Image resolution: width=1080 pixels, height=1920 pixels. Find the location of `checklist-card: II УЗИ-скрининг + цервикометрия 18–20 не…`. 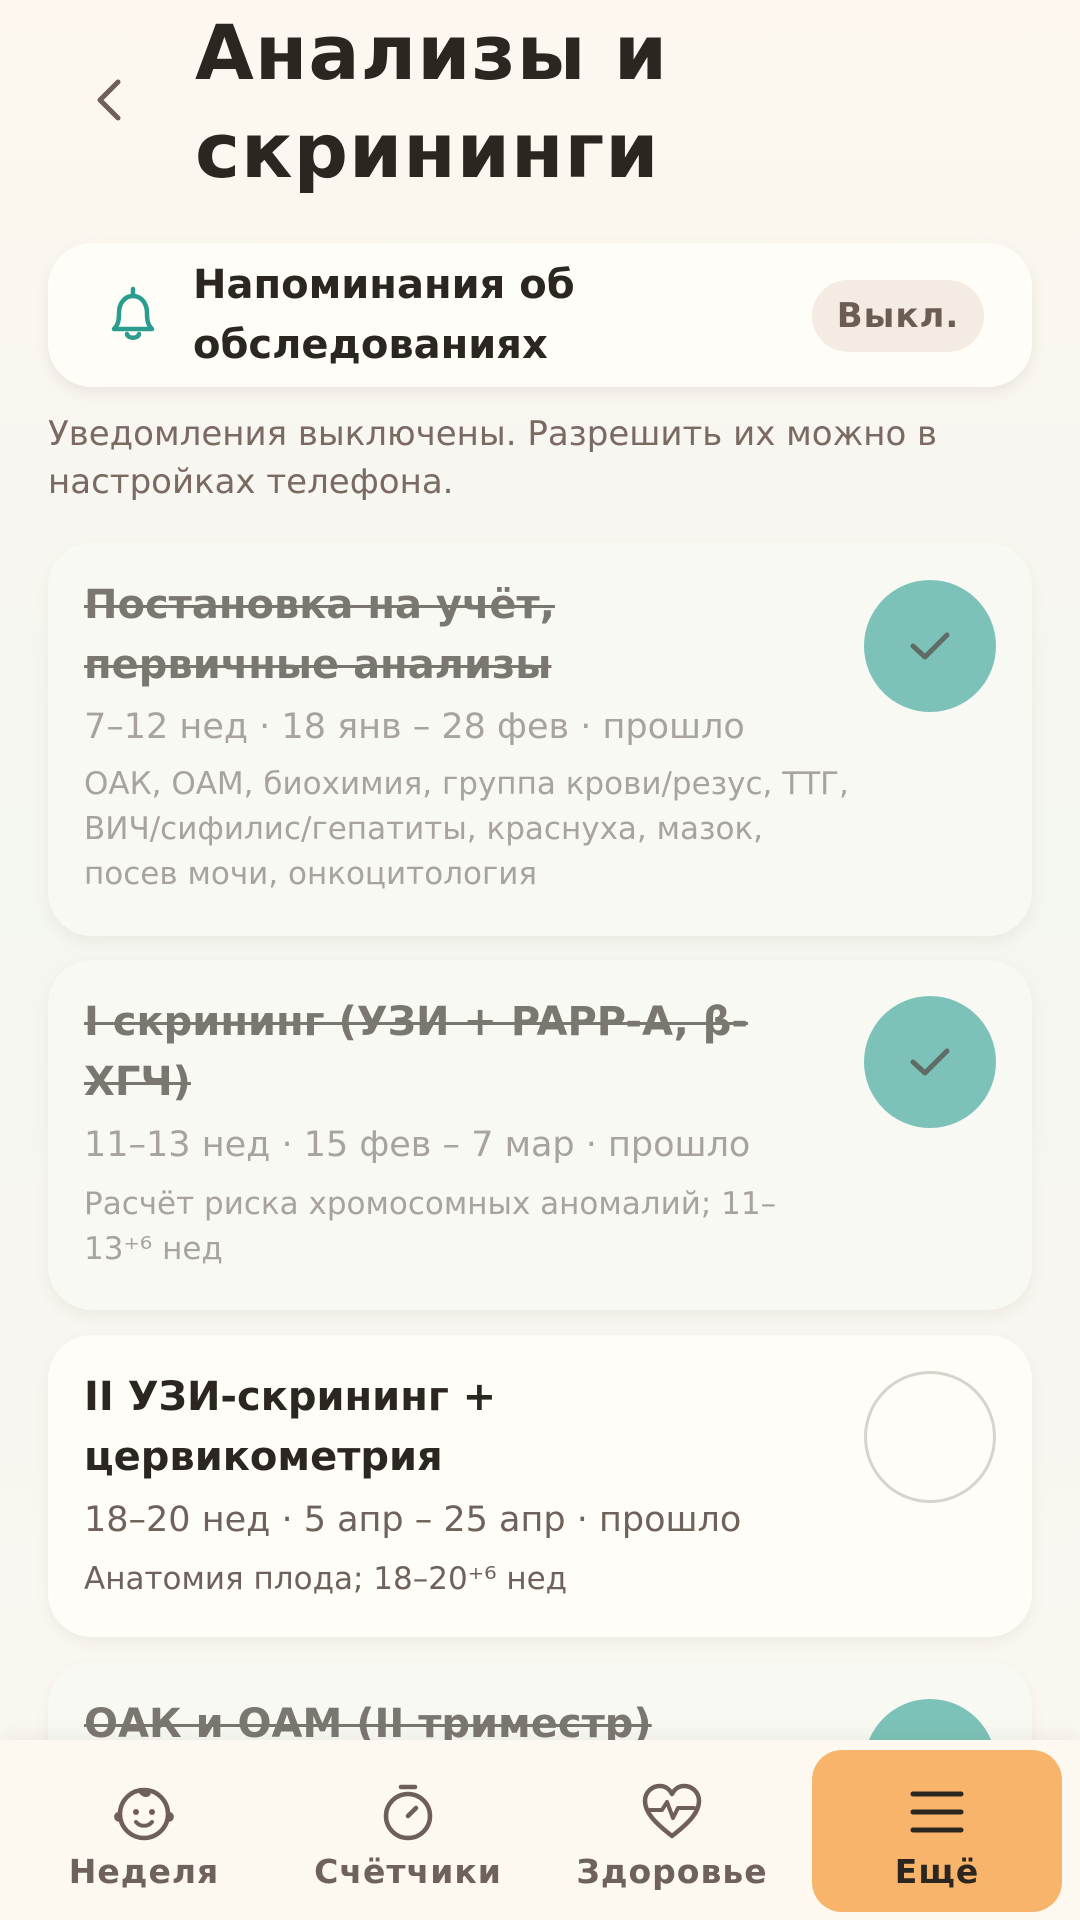

checklist-card: II УЗИ-скрининг + цервикометрия 18–20 не… is located at coordinates (540, 1486).